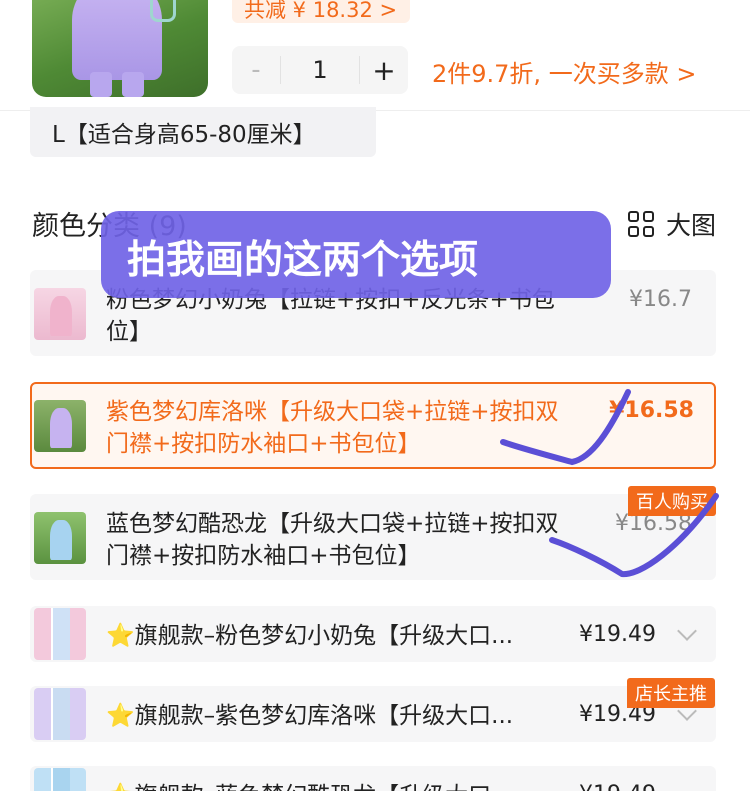 This screenshot has width=750, height=791. What do you see at coordinates (687, 631) in the screenshot?
I see `chevron-down-icon` at bounding box center [687, 631].